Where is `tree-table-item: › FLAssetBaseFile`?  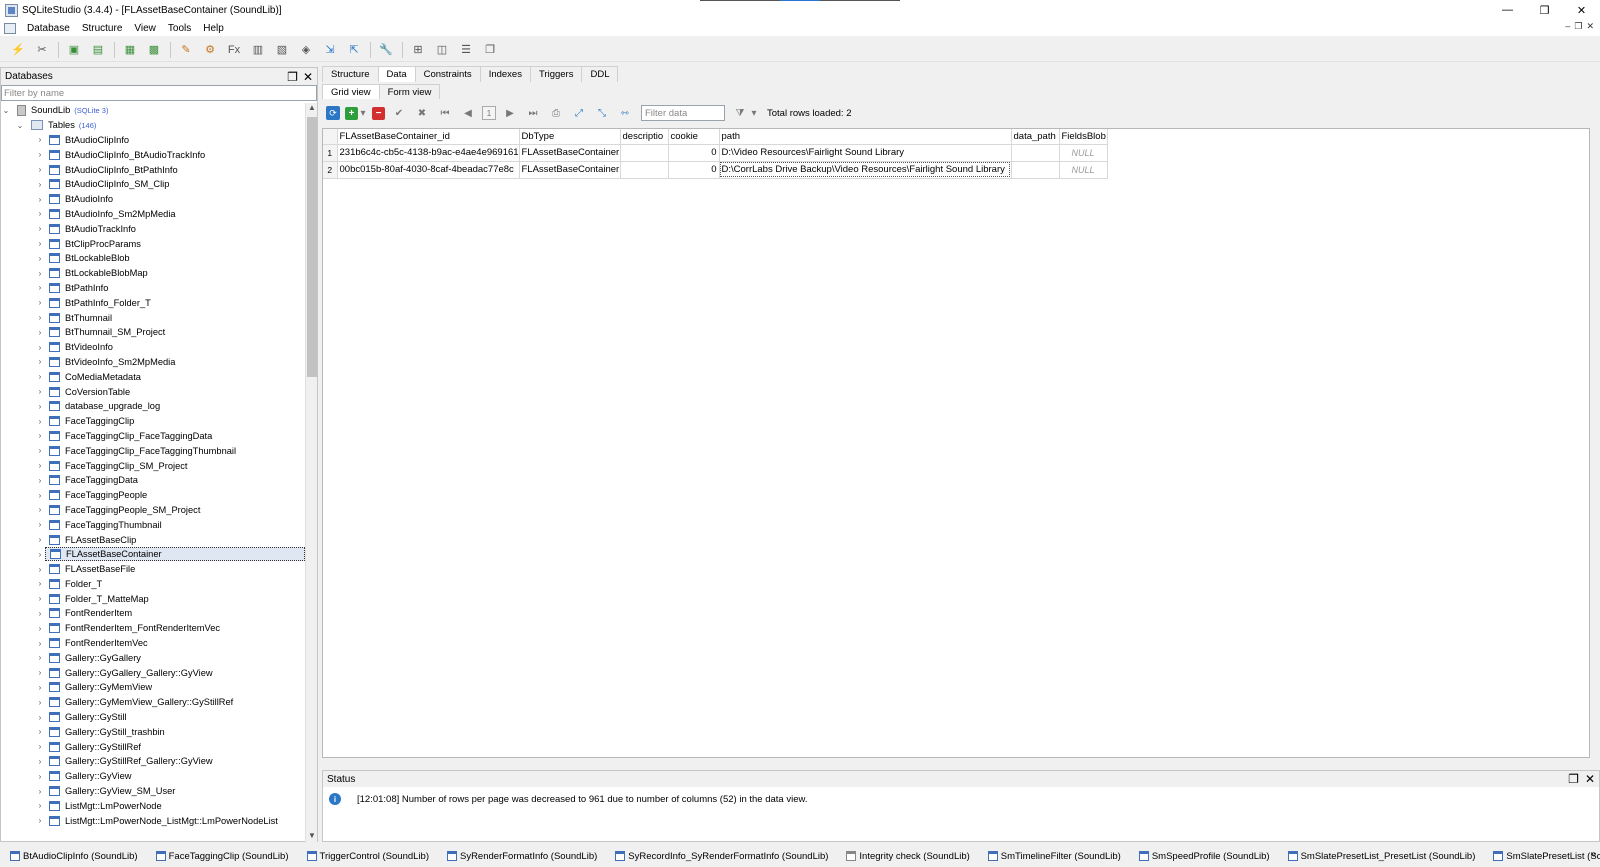
tree-table-item: › FLAssetBaseFile is located at coordinates (153, 569).